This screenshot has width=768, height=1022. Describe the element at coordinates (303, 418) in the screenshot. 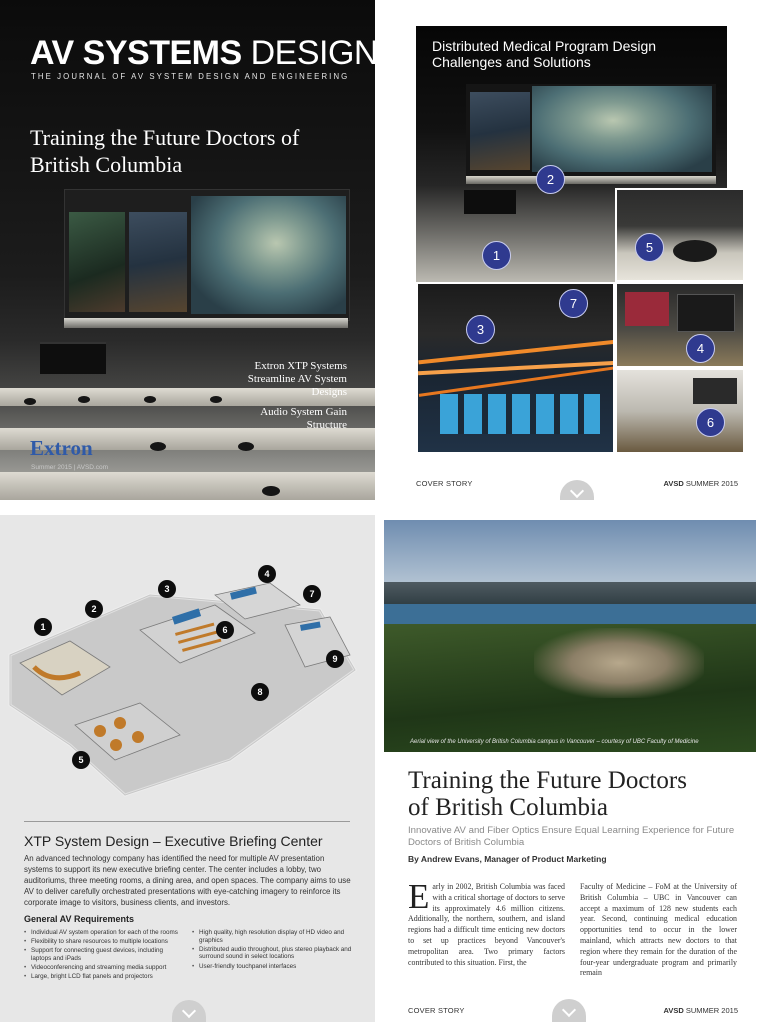

I see `cover-teaser-audio: Audio System Gain Structure` at that location.